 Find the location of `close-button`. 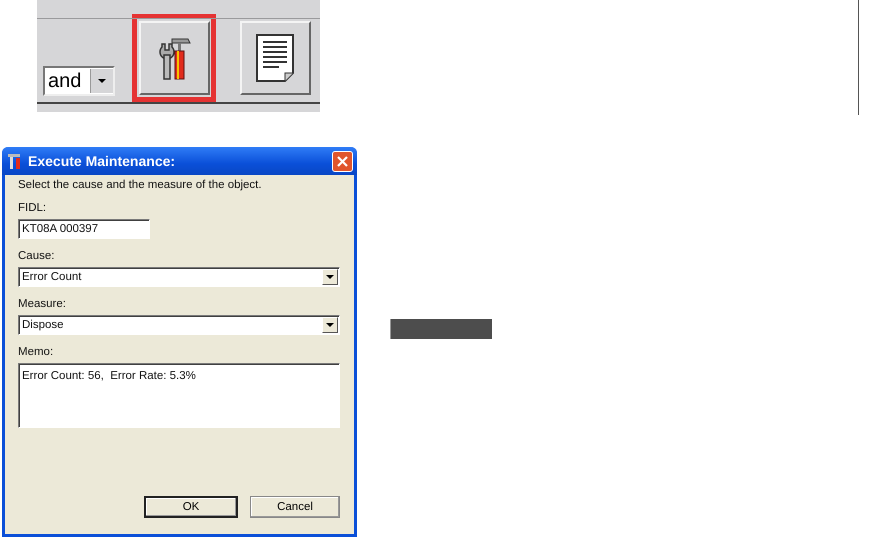

close-button is located at coordinates (342, 161).